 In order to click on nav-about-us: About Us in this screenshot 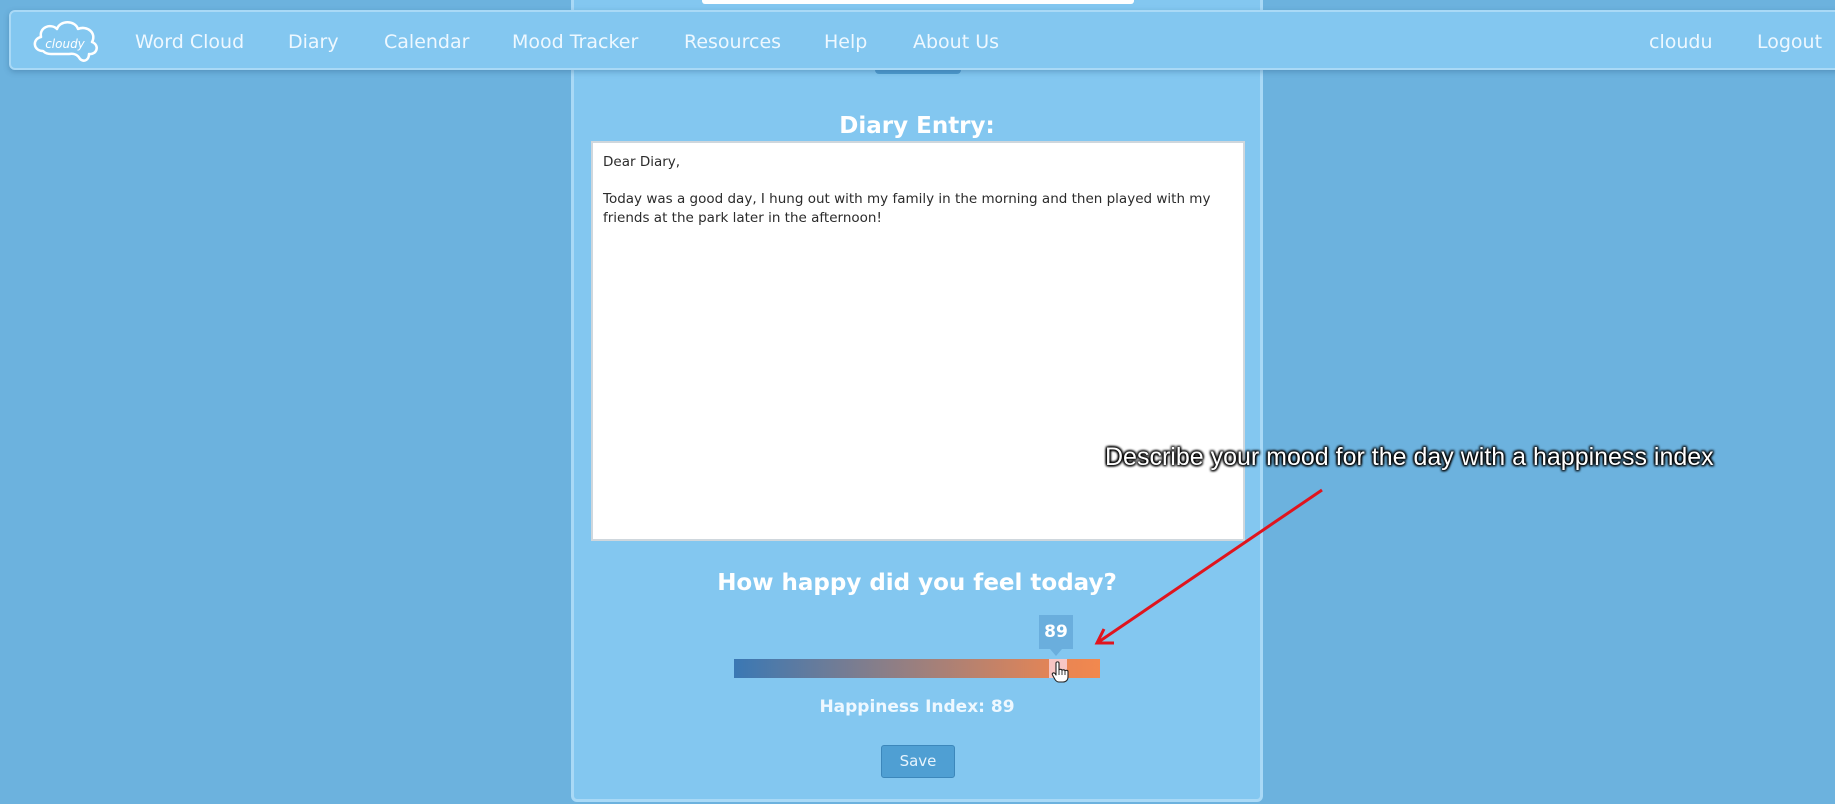, I will do `click(956, 42)`.